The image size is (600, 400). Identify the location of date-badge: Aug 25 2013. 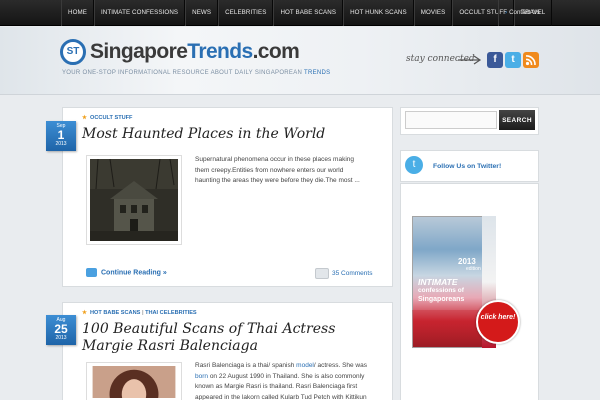
(61, 330).